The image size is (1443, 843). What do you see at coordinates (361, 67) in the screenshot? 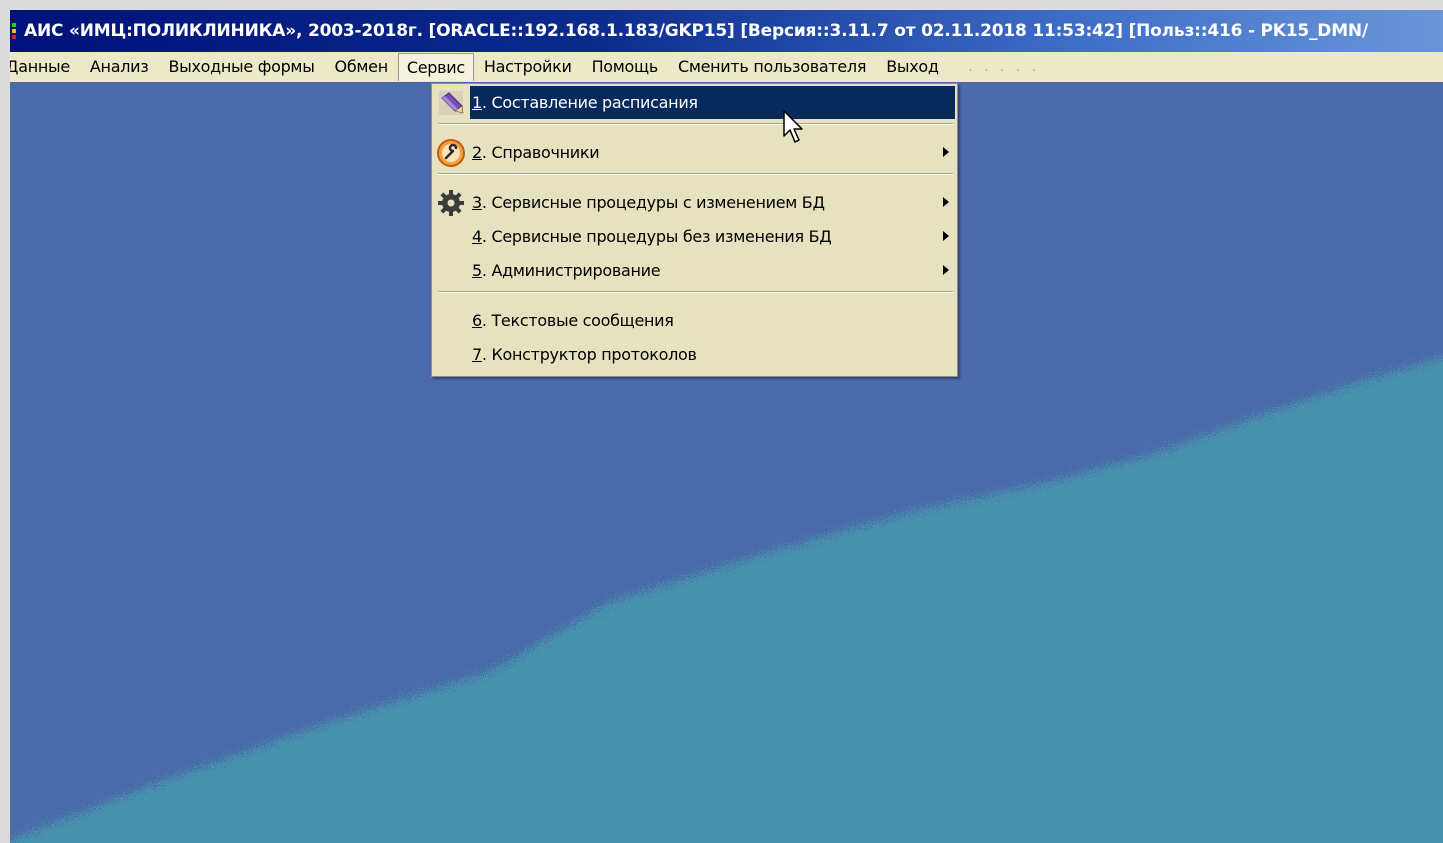
I see `menu-exchange: Обмен` at bounding box center [361, 67].